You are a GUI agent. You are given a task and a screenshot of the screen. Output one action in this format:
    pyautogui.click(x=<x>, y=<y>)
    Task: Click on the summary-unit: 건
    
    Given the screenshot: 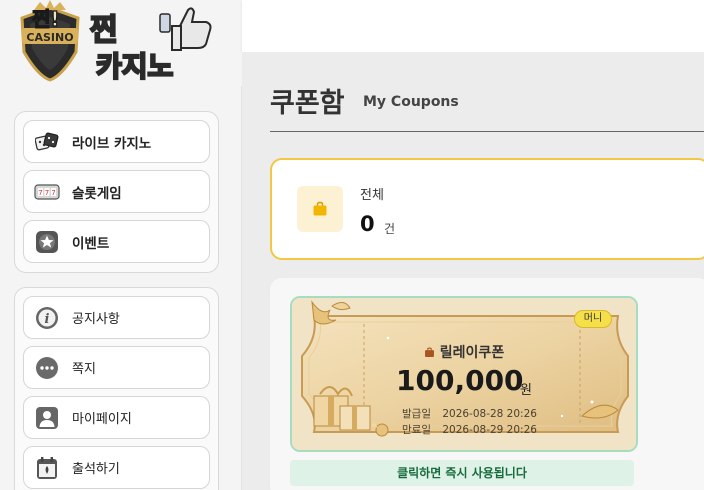 What is the action you would take?
    pyautogui.click(x=390, y=229)
    